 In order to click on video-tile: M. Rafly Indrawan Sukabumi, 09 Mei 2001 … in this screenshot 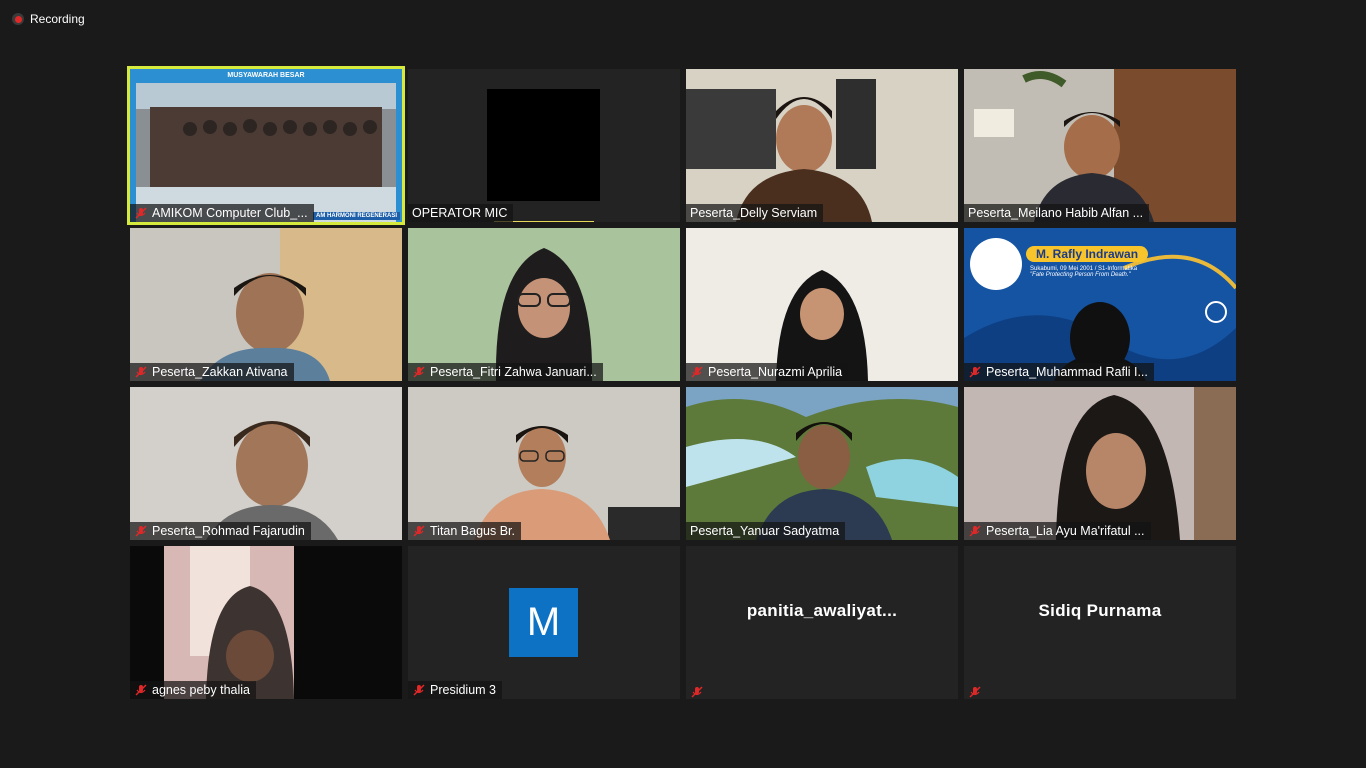, I will do `click(1100, 304)`.